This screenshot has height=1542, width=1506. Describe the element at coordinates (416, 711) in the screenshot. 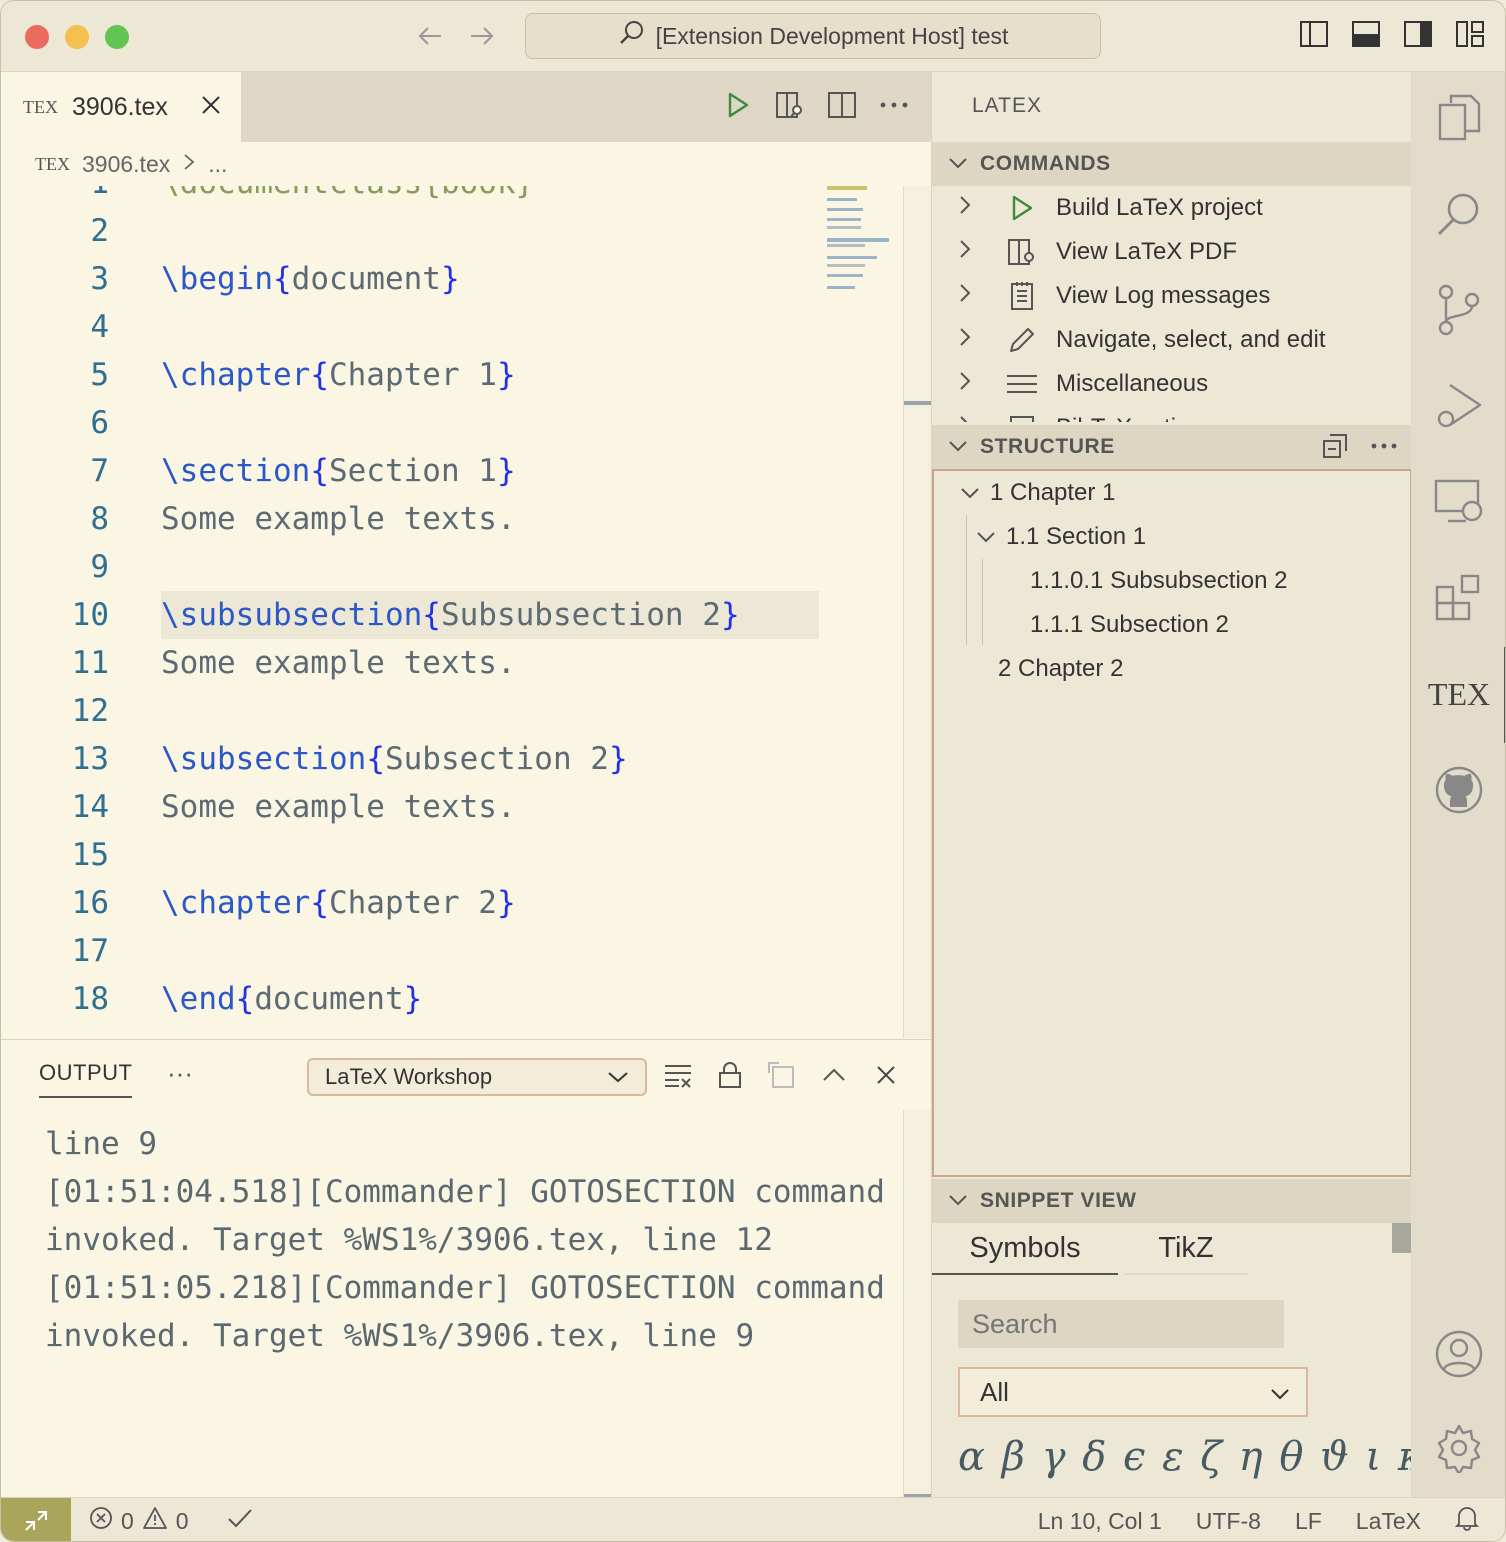

I see `code-line: 12` at that location.